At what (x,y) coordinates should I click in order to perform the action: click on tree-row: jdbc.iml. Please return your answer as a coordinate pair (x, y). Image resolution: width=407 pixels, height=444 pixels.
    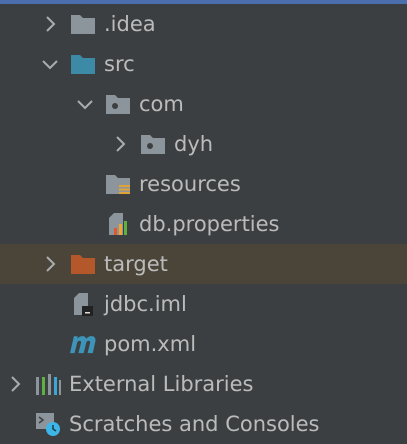
    Looking at the image, I should click on (203, 304).